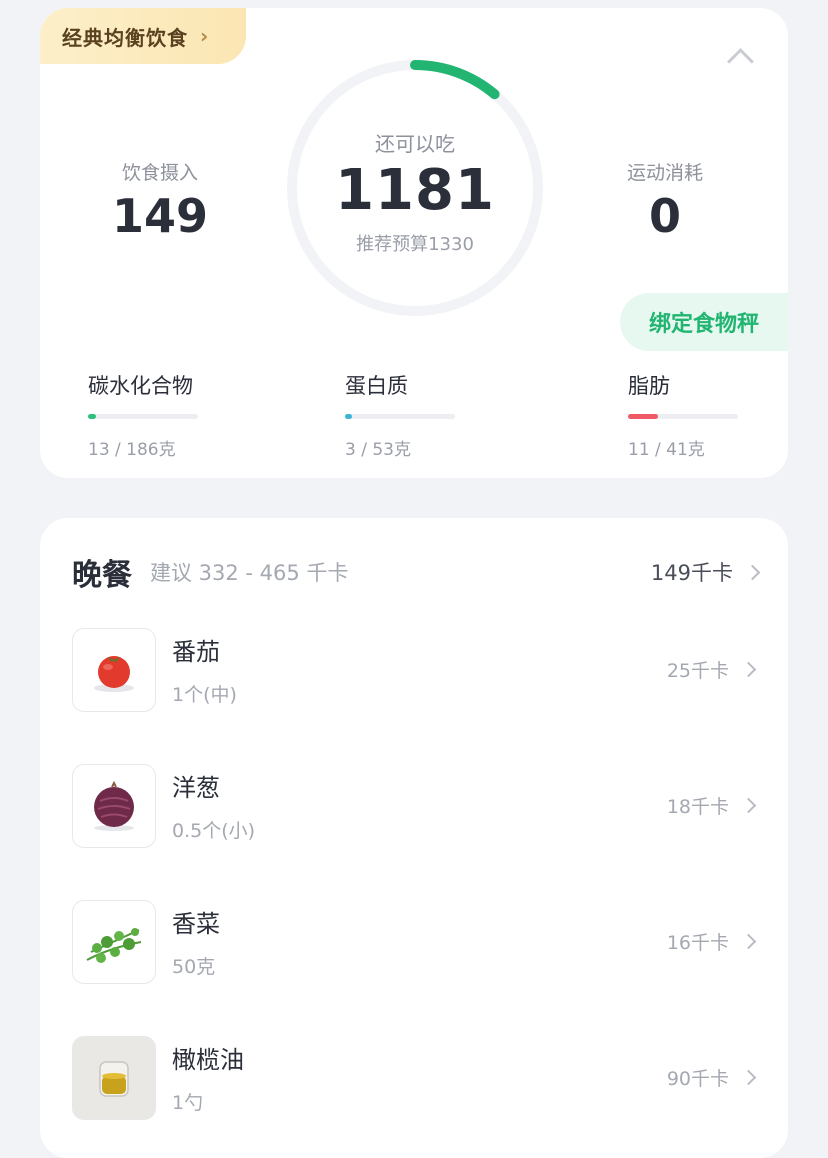  I want to click on food-kcal-value: 16千卡, so click(697, 943).